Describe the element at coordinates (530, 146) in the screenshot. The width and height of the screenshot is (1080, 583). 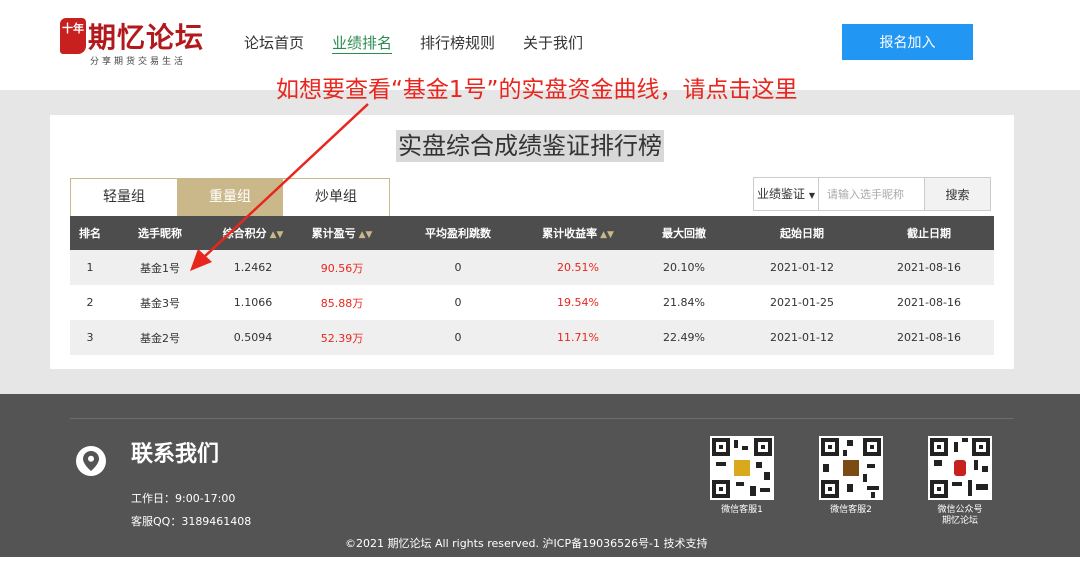
I see `page-title: 实盘综合成绩鉴证排行榜` at that location.